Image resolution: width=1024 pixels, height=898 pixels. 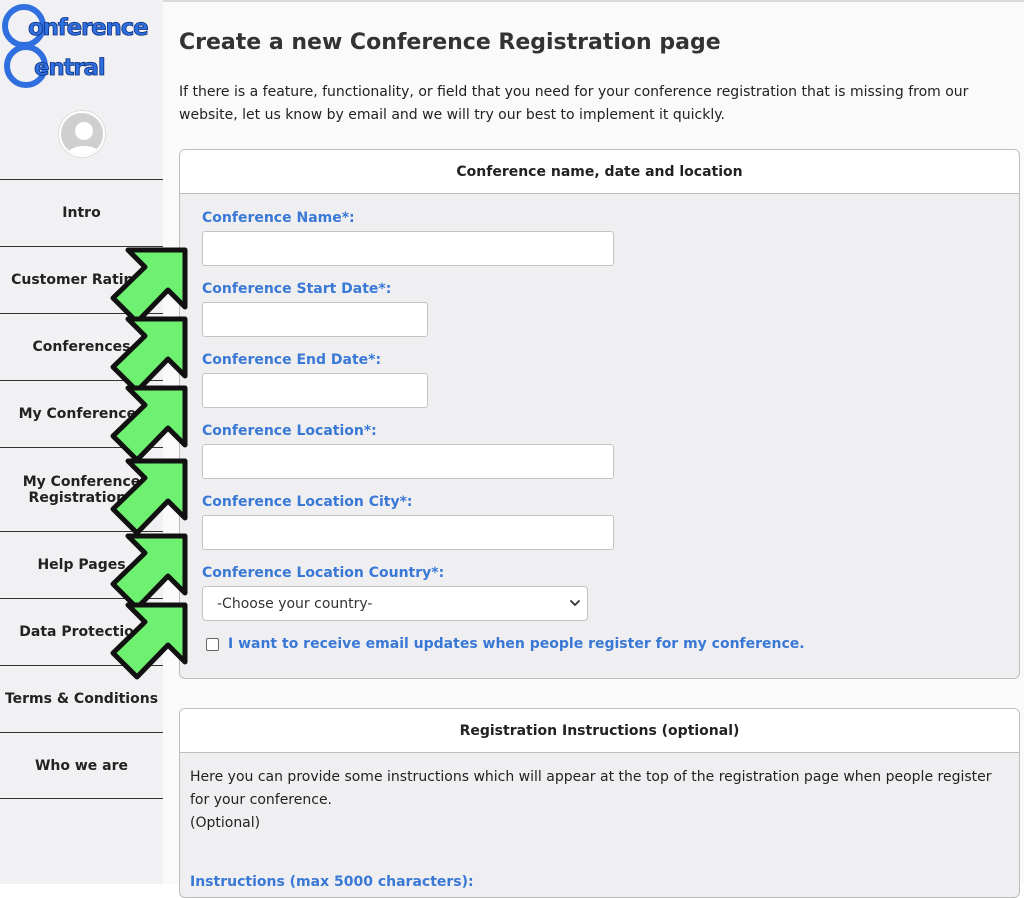 What do you see at coordinates (81, 765) in the screenshot?
I see `sidebar-item-who-we-are: Who we are` at bounding box center [81, 765].